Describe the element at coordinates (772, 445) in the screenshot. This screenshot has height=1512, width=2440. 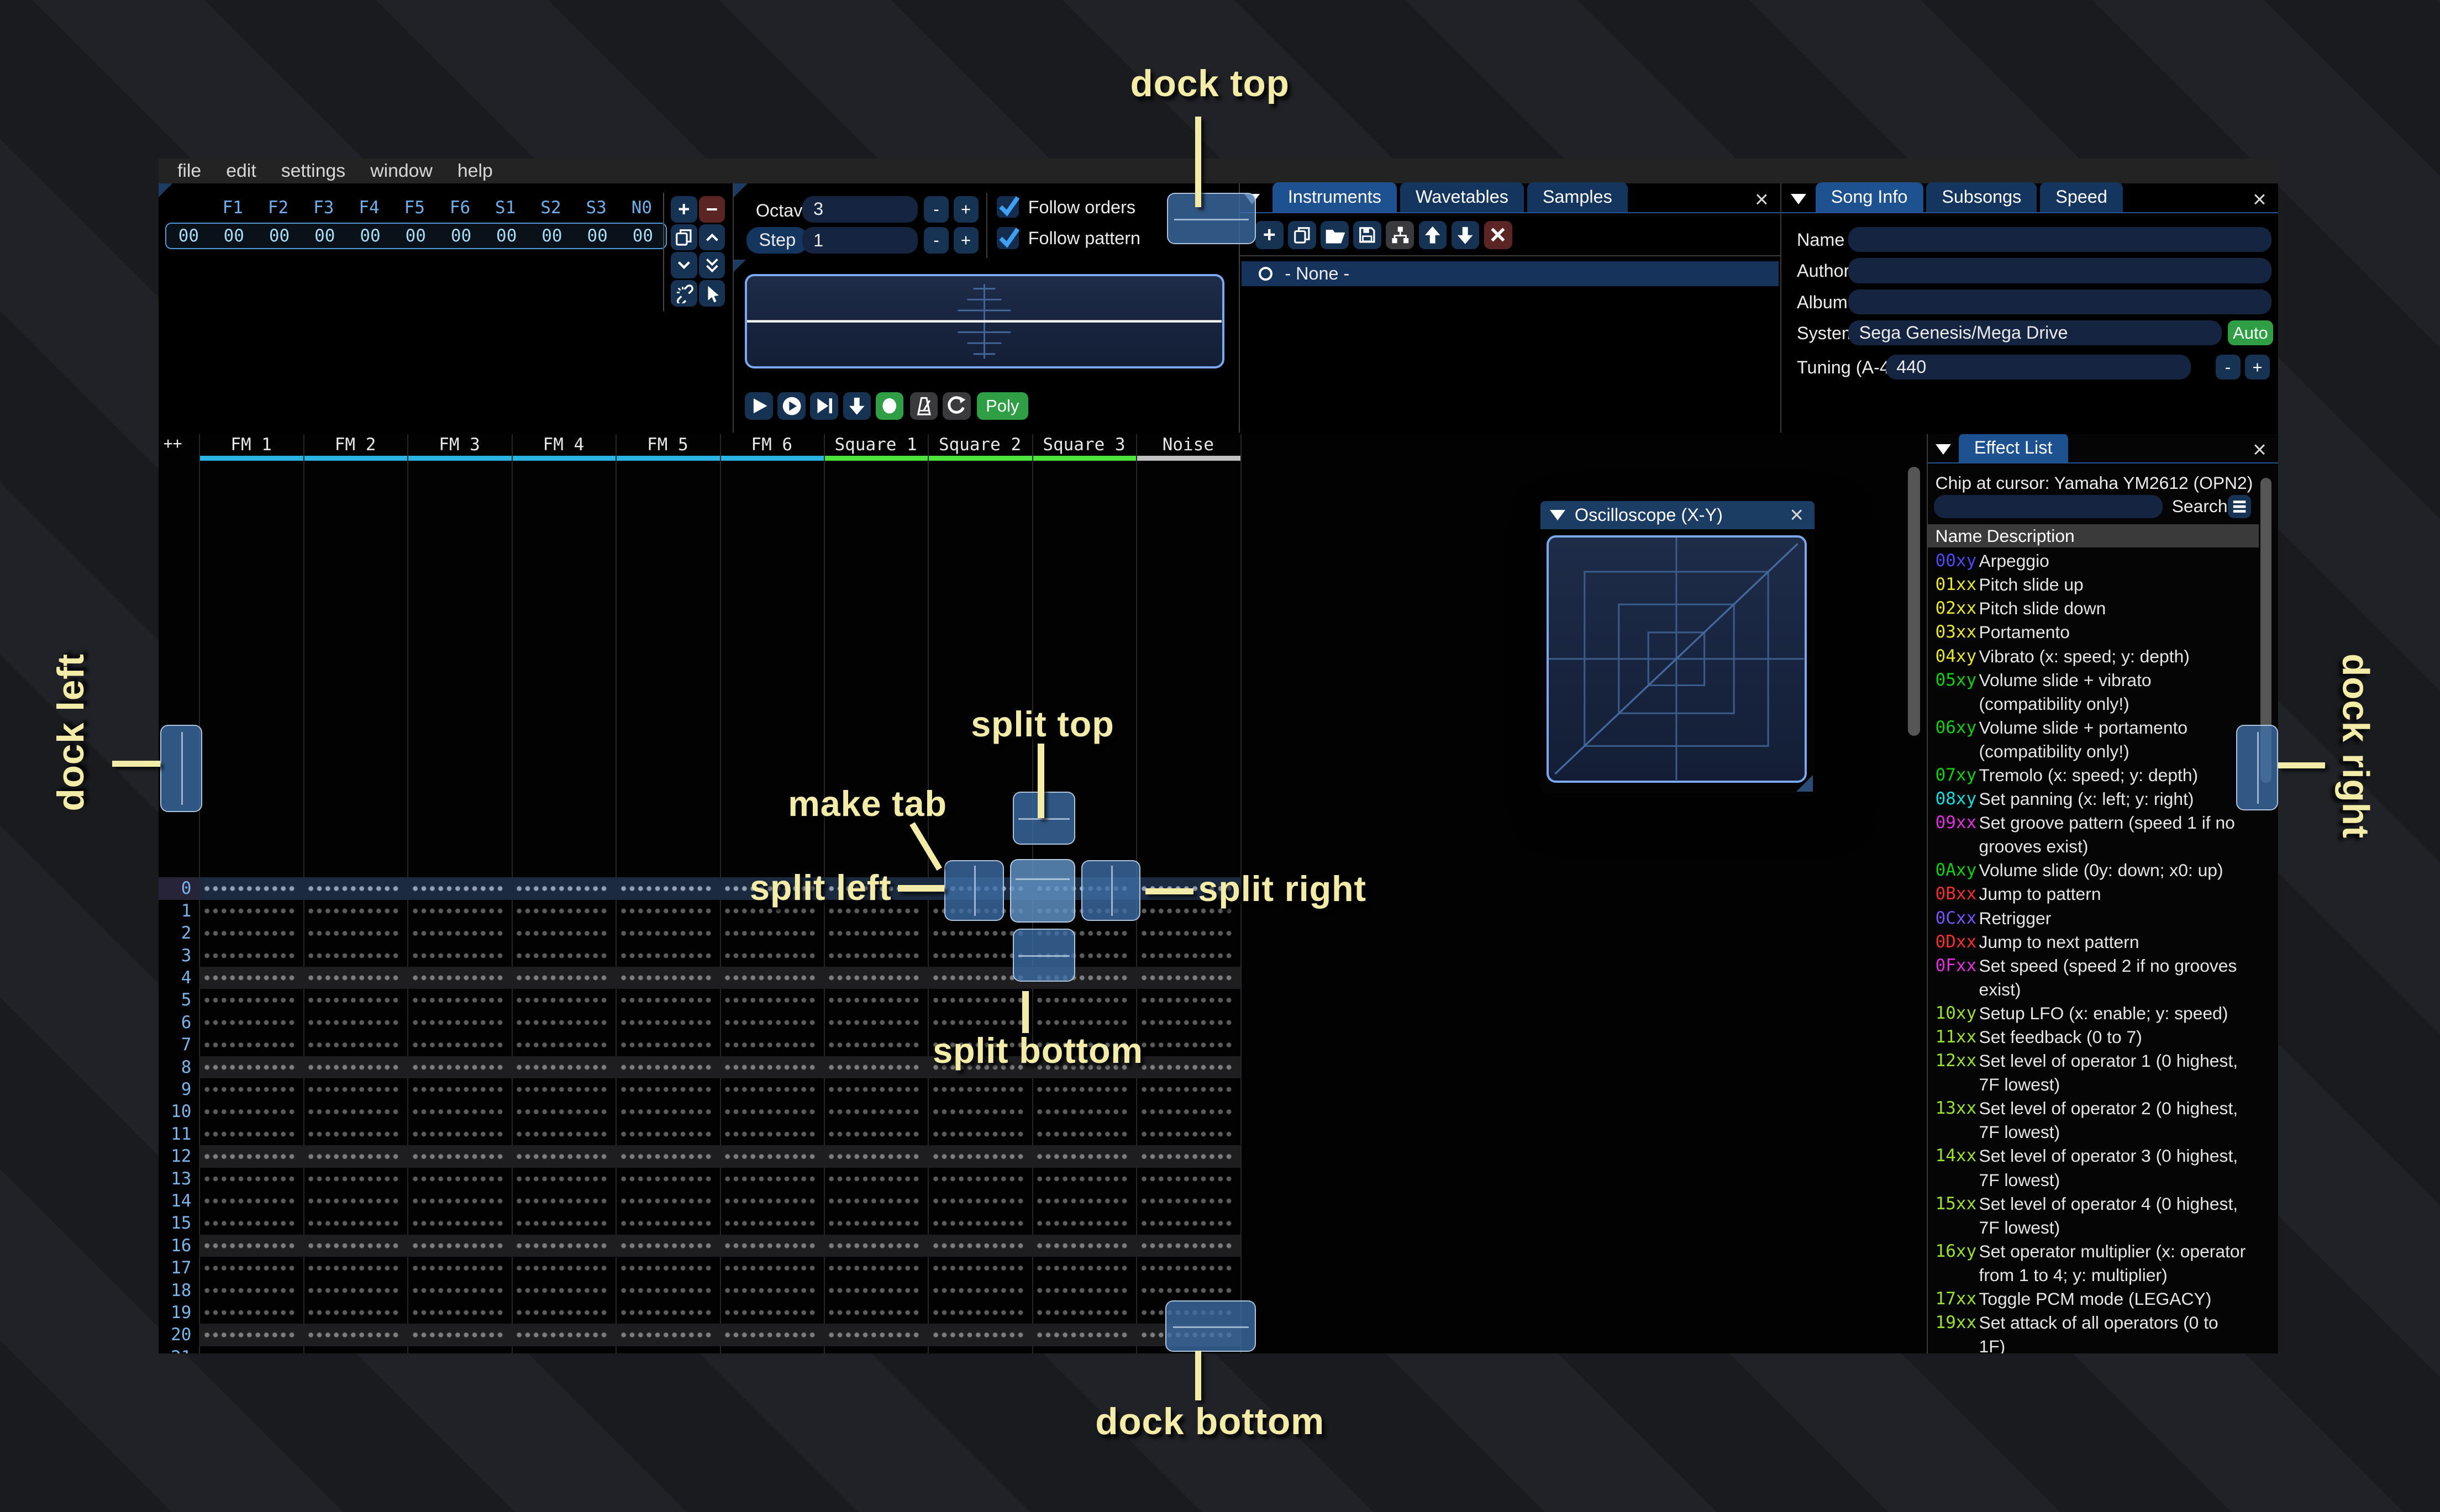
I see `channel-header-fm-6: FM 6` at that location.